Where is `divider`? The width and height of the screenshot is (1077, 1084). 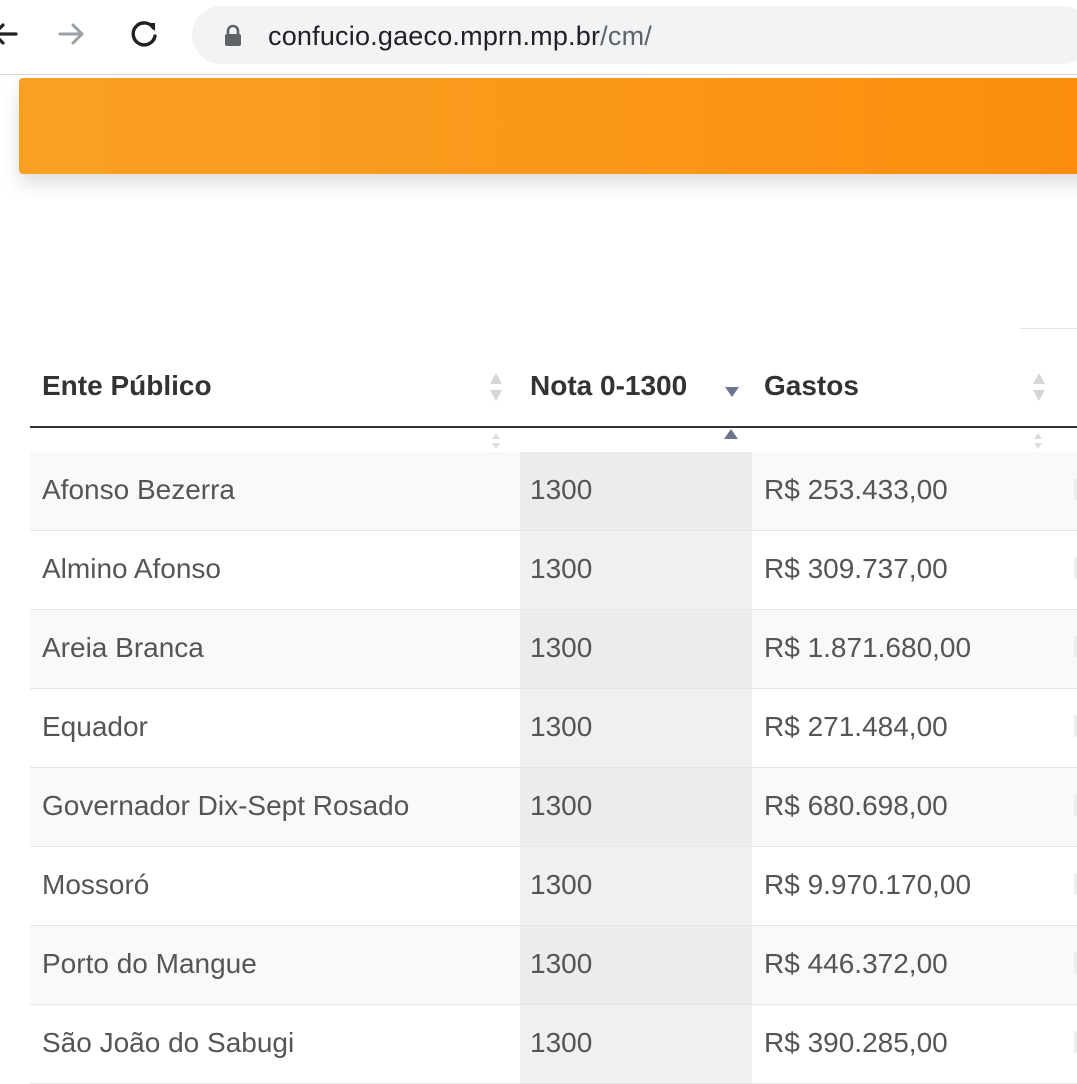
divider is located at coordinates (1048, 328).